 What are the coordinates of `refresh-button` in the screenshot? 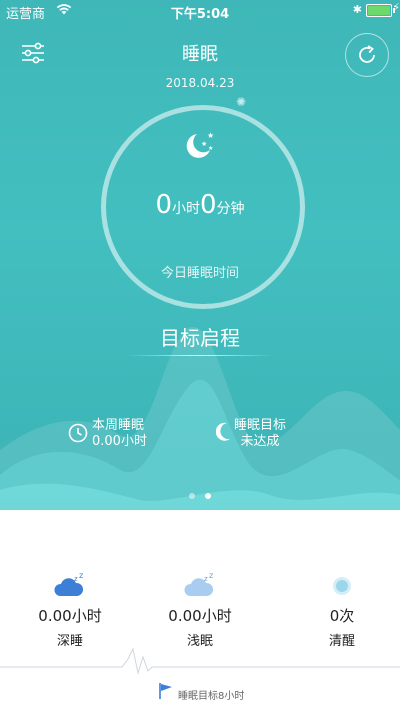 It's located at (367, 55).